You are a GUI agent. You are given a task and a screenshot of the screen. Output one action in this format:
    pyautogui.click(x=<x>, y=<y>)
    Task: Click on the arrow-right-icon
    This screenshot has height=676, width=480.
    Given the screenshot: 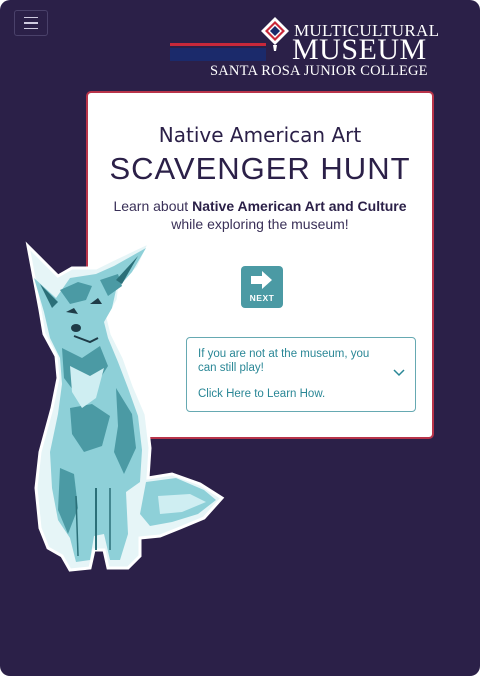 What is the action you would take?
    pyautogui.click(x=261, y=280)
    